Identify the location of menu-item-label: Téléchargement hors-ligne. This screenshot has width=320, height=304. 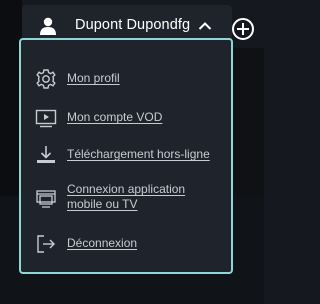
(138, 154).